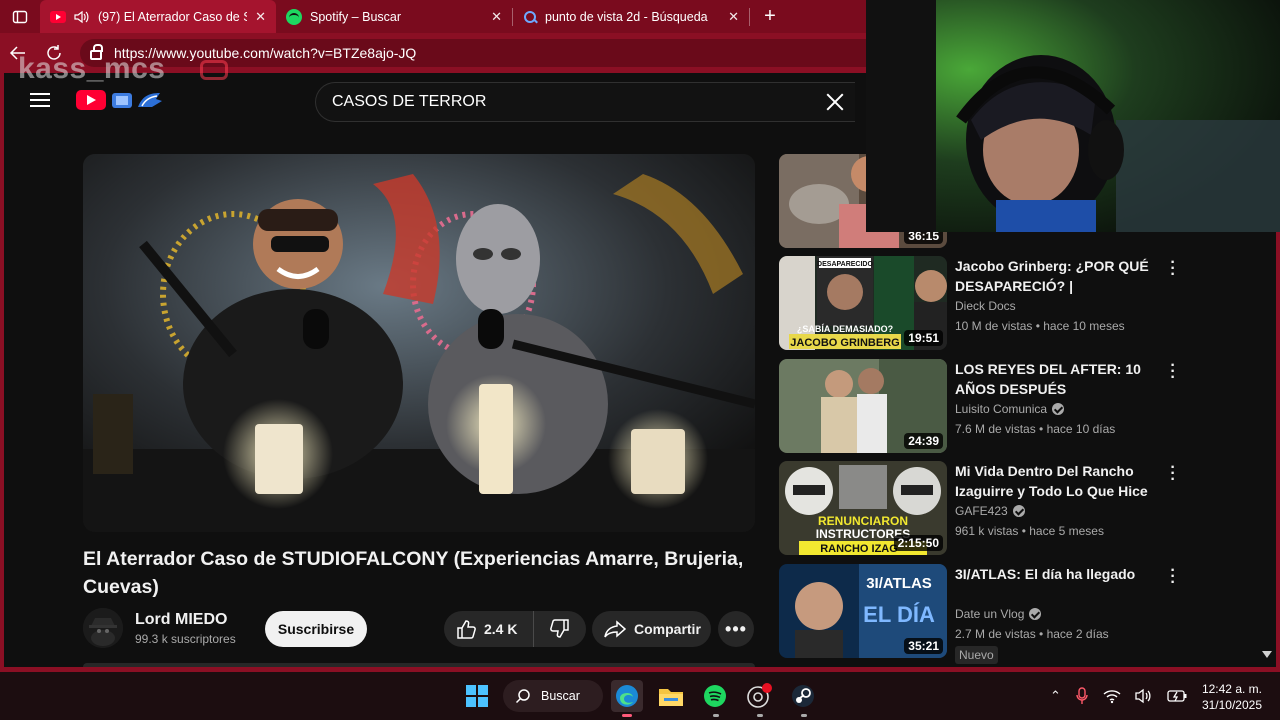 Image resolution: width=1280 pixels, height=720 pixels. Describe the element at coordinates (1001, 409) in the screenshot. I see `channel-name-text: Luisito Comunica` at that location.